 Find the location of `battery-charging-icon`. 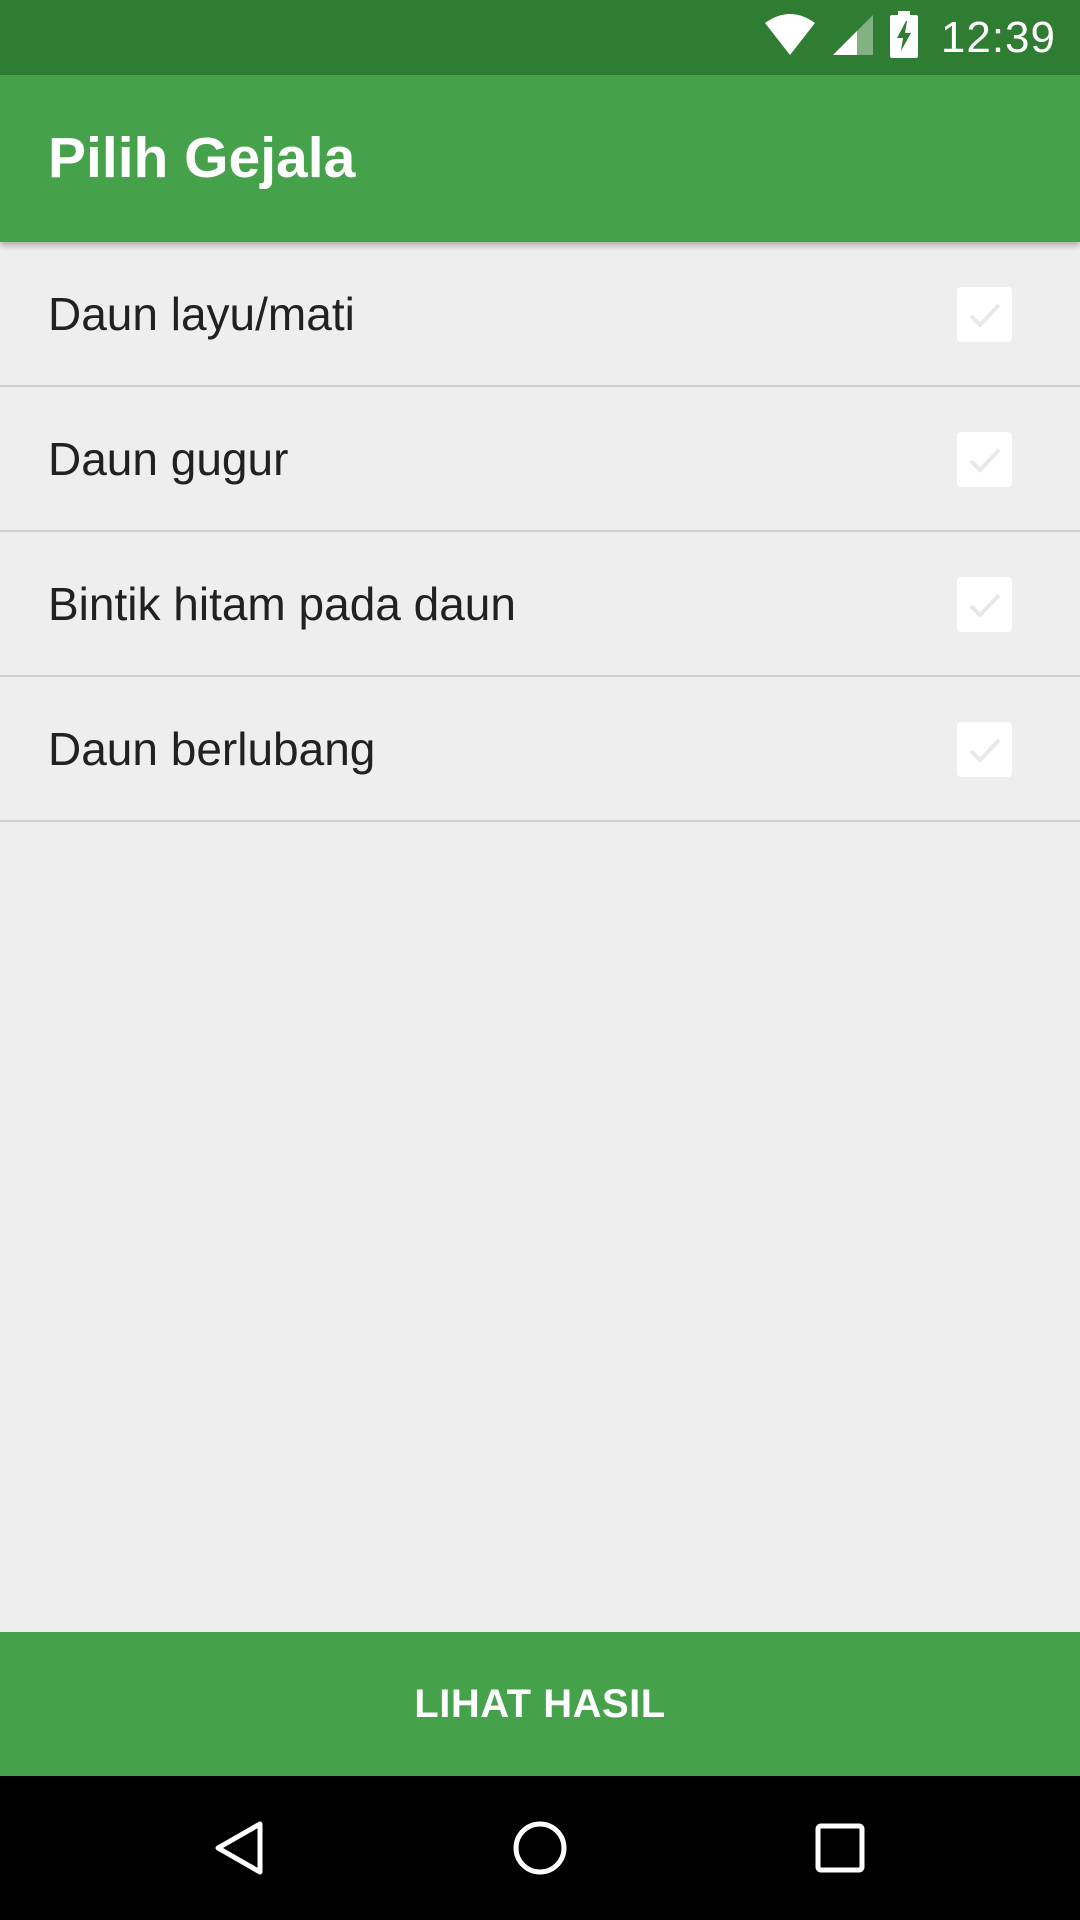

battery-charging-icon is located at coordinates (904, 37).